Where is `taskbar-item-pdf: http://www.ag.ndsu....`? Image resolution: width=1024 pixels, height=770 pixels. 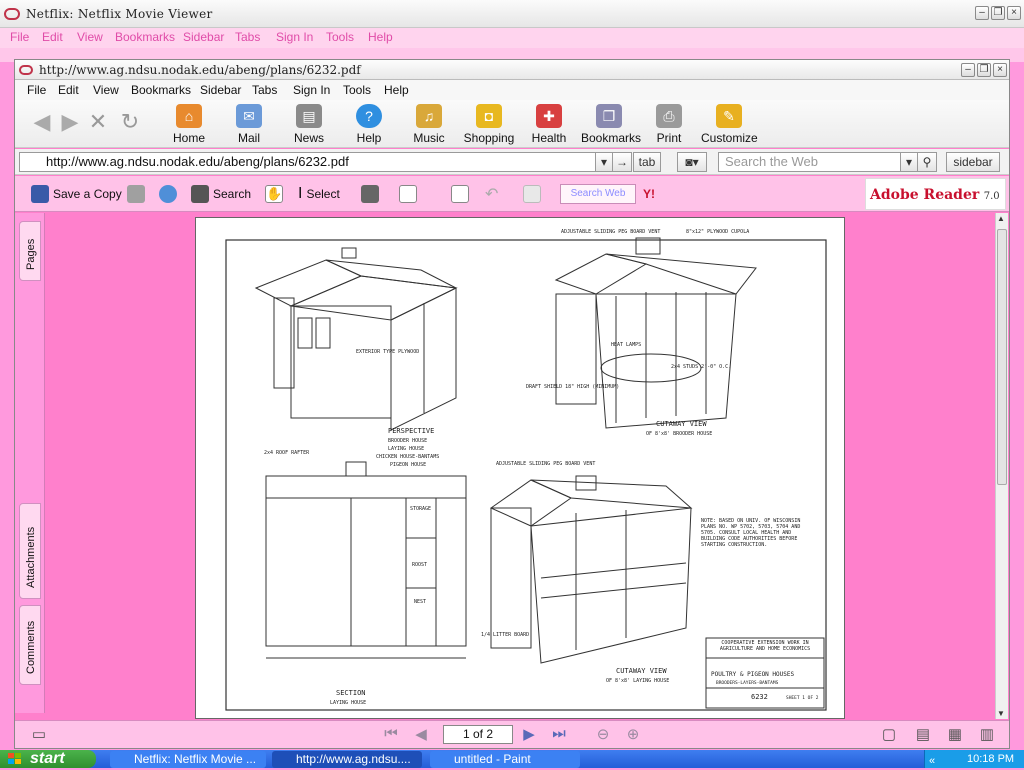 taskbar-item-pdf: http://www.ag.ndsu.... is located at coordinates (347, 759).